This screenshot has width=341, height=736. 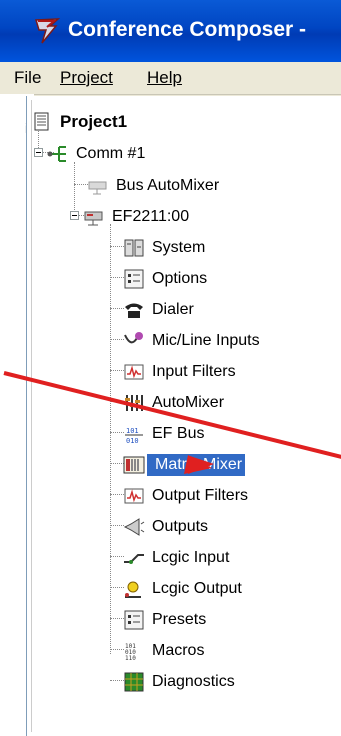 What do you see at coordinates (111, 153) in the screenshot?
I see `tree-item-label: Comm #1` at bounding box center [111, 153].